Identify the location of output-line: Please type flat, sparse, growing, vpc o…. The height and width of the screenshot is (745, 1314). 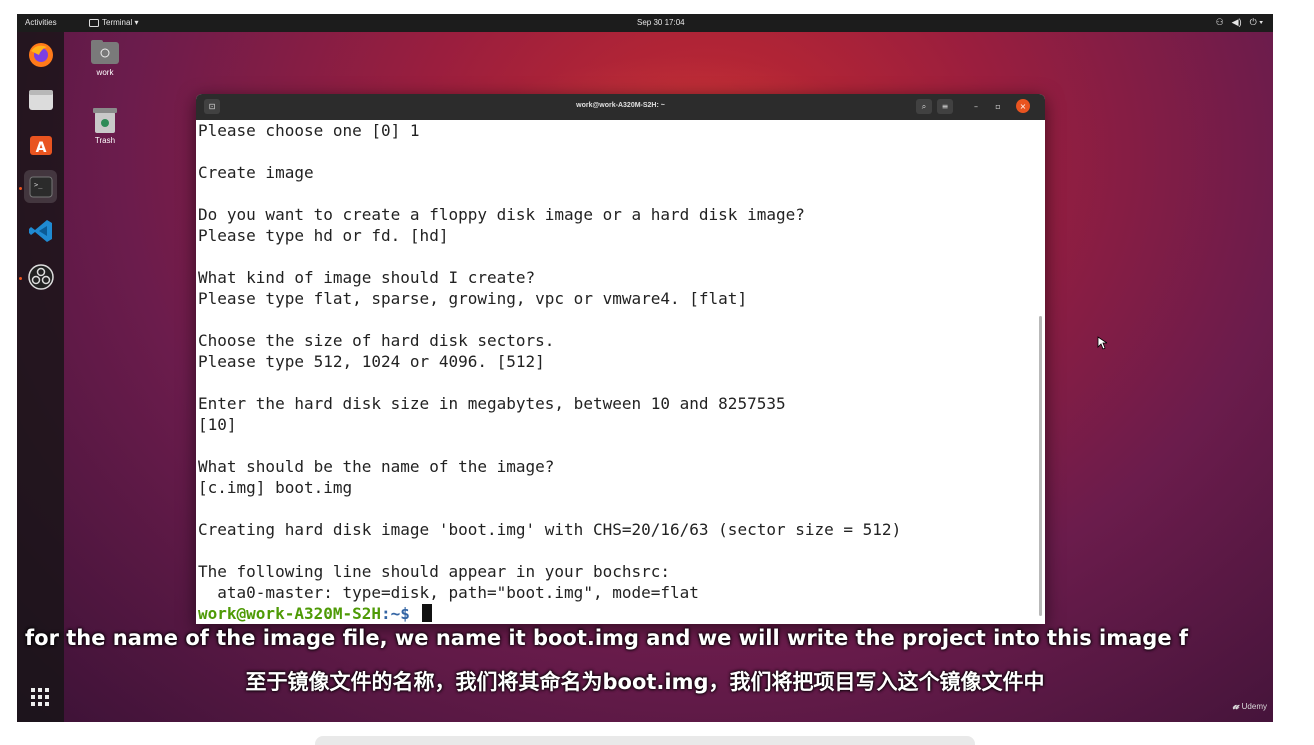
(473, 298).